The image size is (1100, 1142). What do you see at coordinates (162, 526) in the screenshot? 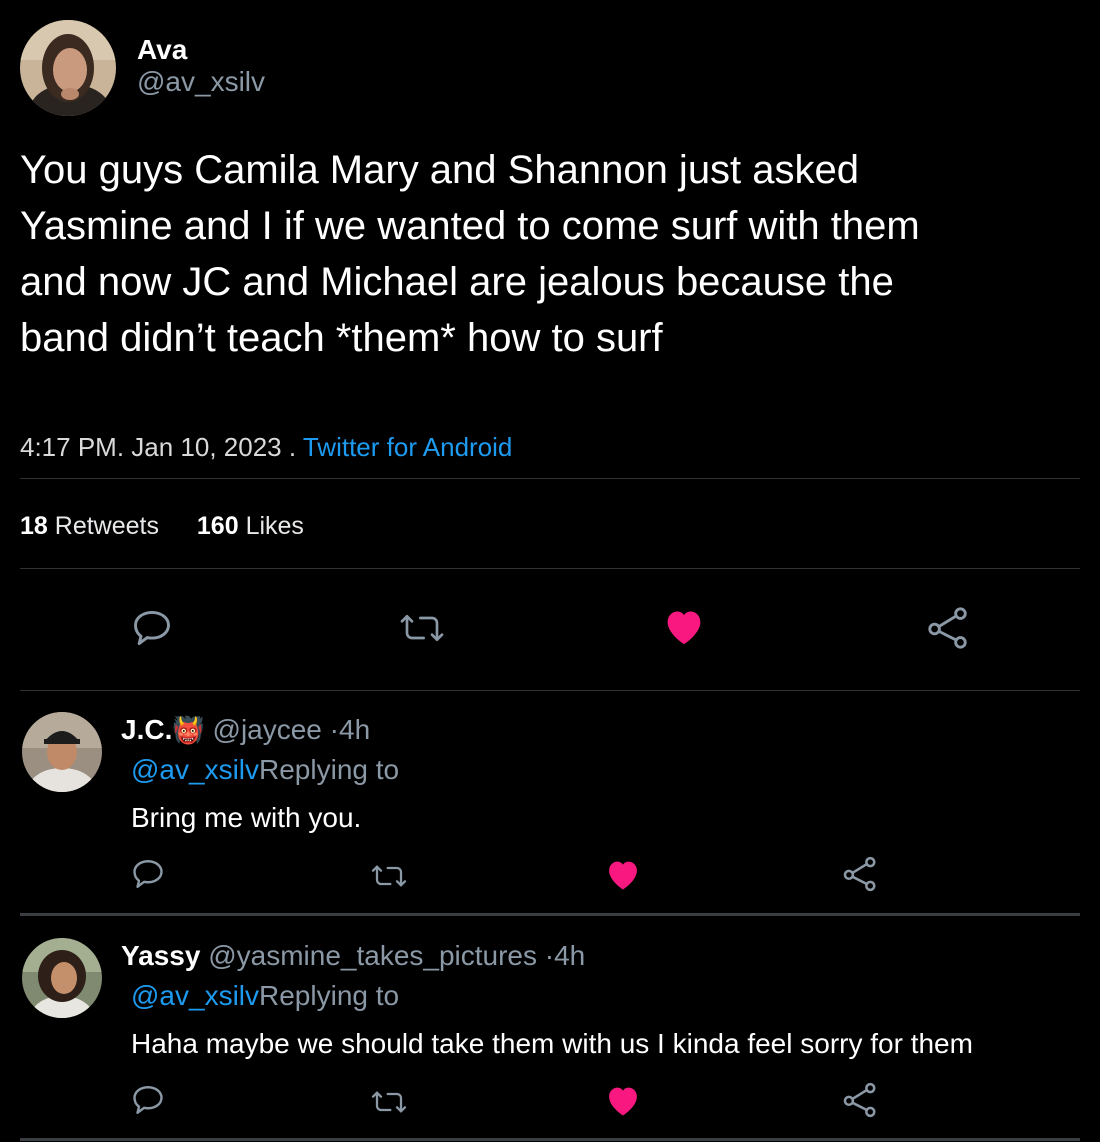
I see `tweet-stats: 18 Retweets 160 Likes` at bounding box center [162, 526].